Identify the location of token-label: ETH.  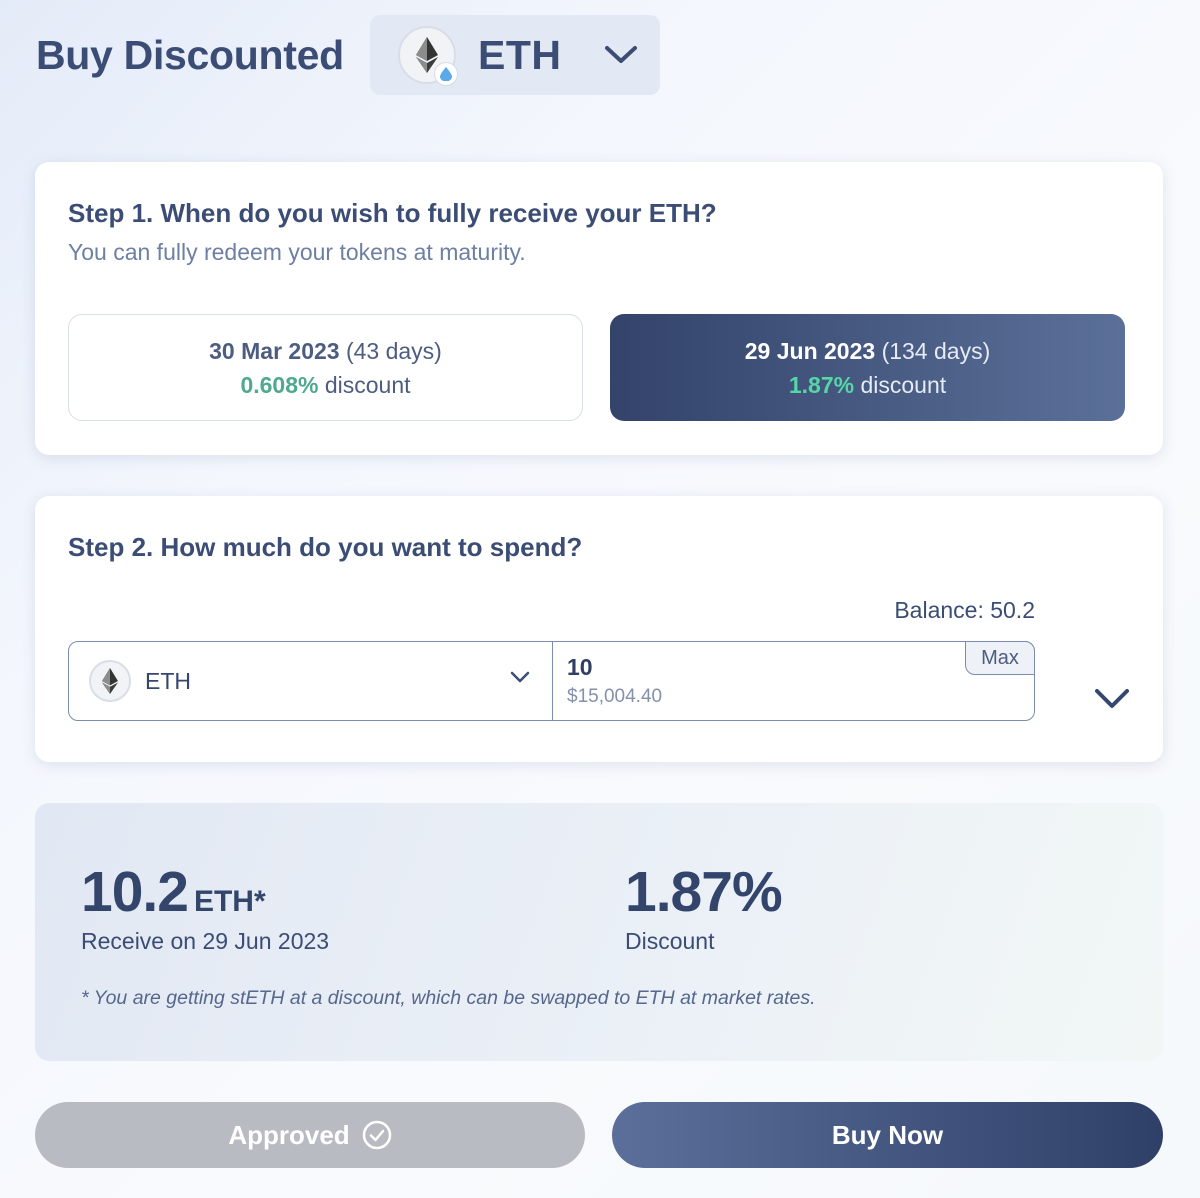
(168, 680).